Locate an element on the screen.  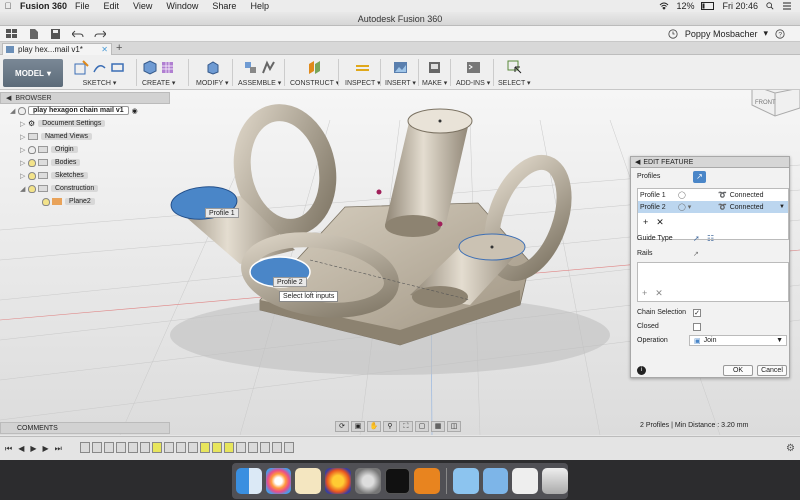
ribbon-group-select: SELECT ▾ is located at coordinates (514, 73).